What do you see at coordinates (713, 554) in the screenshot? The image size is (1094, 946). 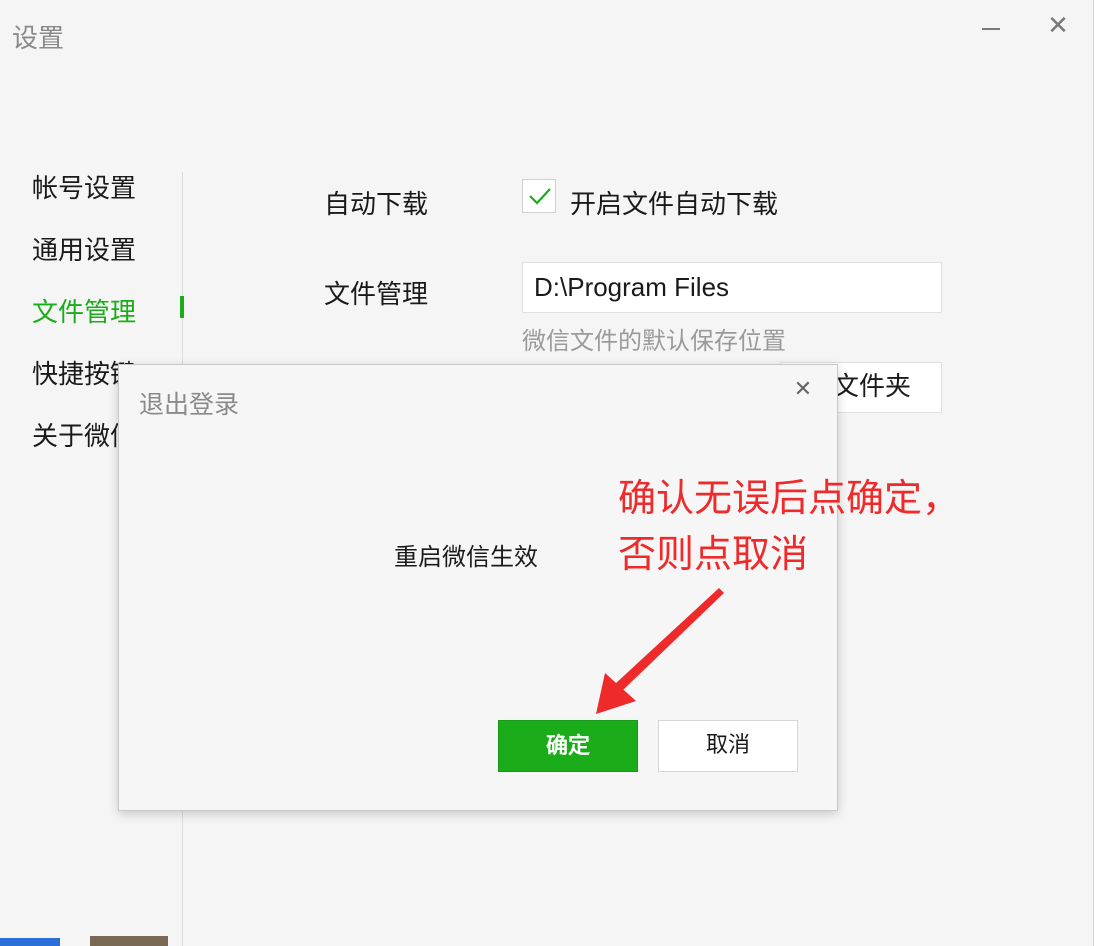 I see `annotation-line-2: 否则点取消` at bounding box center [713, 554].